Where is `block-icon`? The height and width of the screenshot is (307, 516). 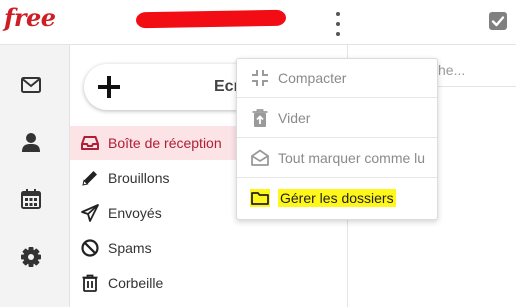 block-icon is located at coordinates (90, 248).